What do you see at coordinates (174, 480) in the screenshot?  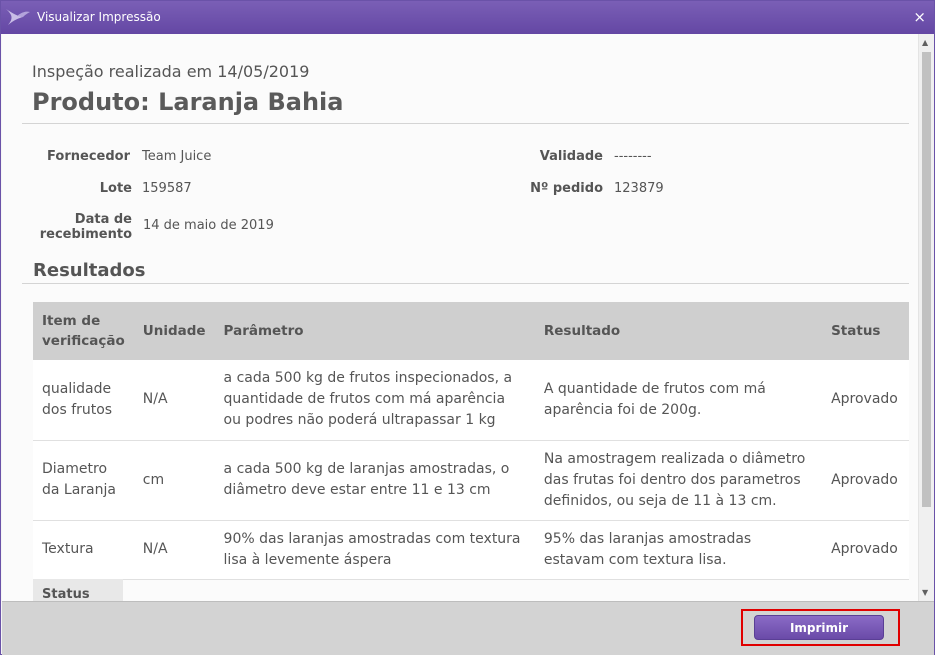 I see `cell-unidade: cm` at bounding box center [174, 480].